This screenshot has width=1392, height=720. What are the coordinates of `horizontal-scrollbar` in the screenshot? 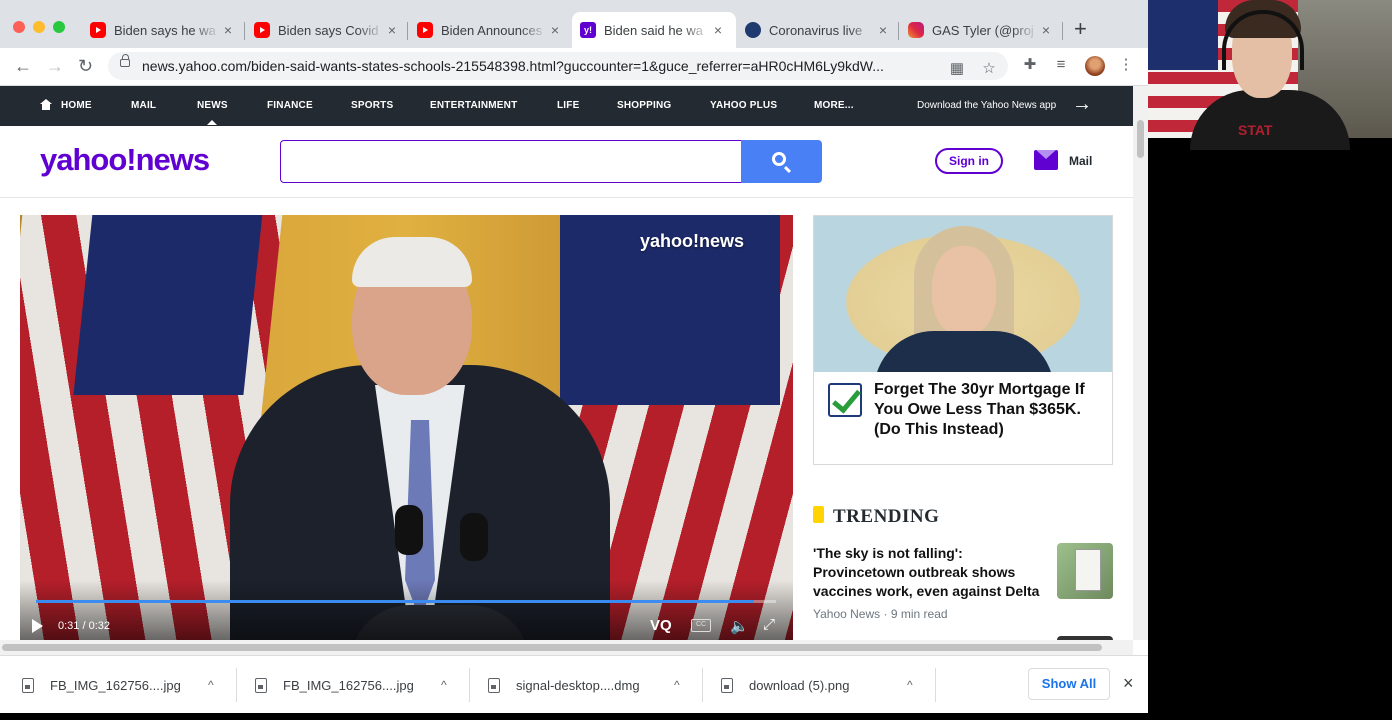 It's located at (566, 647).